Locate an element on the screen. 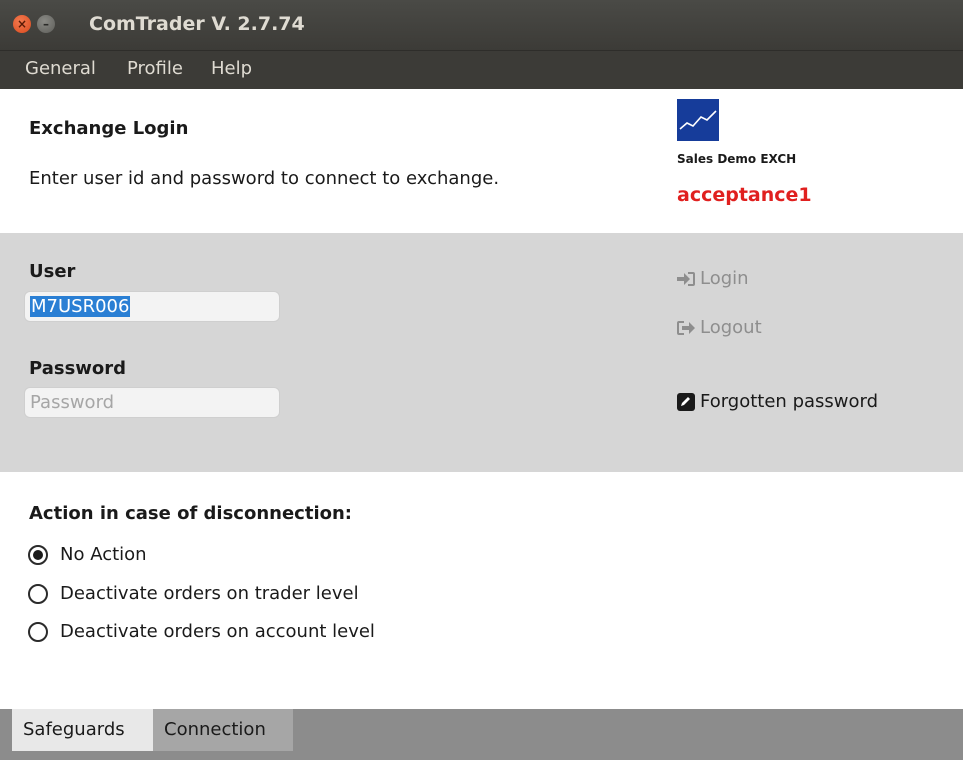  minimize-window-button: – is located at coordinates (46, 24).